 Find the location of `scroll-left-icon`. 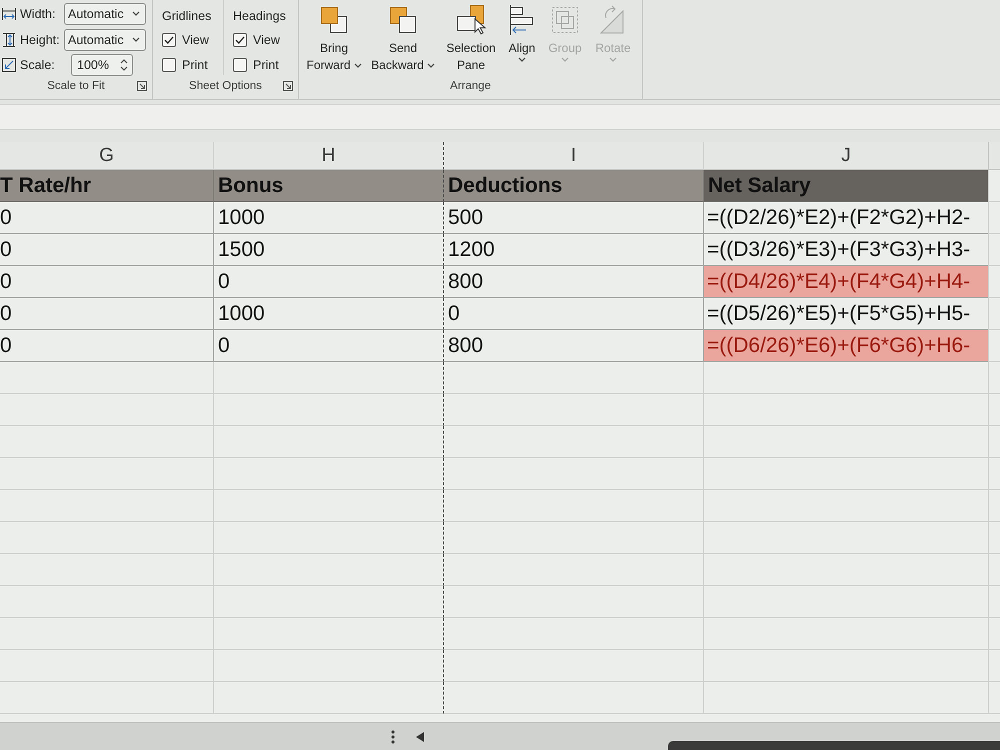

scroll-left-icon is located at coordinates (420, 737).